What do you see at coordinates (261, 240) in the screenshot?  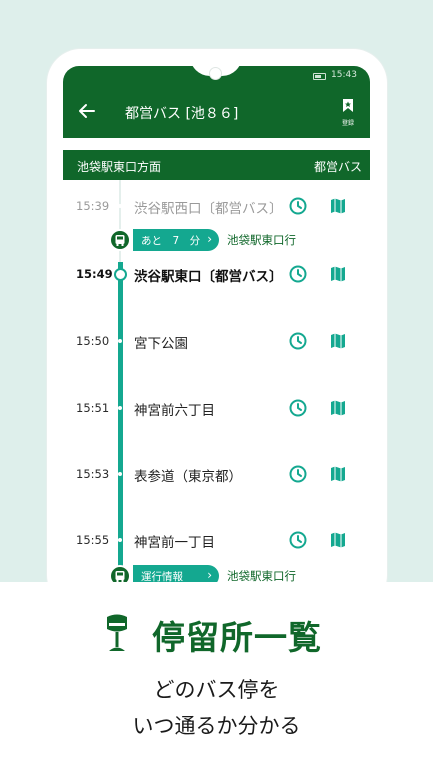 I see `bus-destination: 池袋駅東口行` at bounding box center [261, 240].